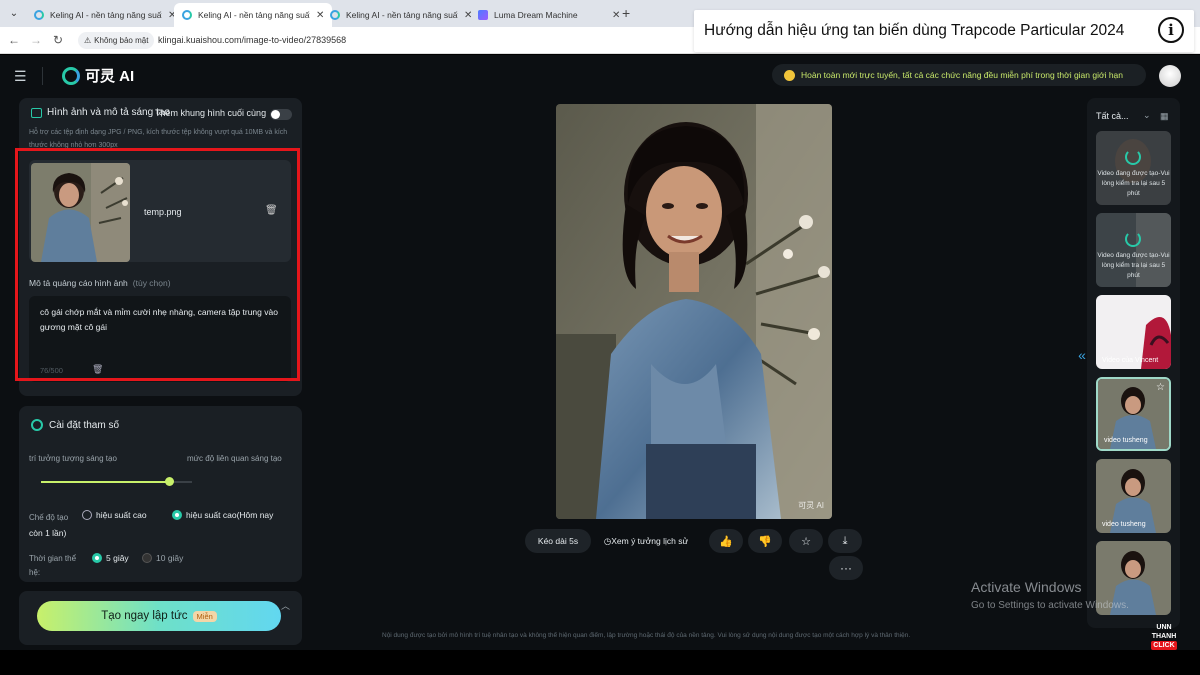  What do you see at coordinates (650, 541) in the screenshot?
I see `history-ideas-label: Xem ý tưởng lịch sử` at bounding box center [650, 541].